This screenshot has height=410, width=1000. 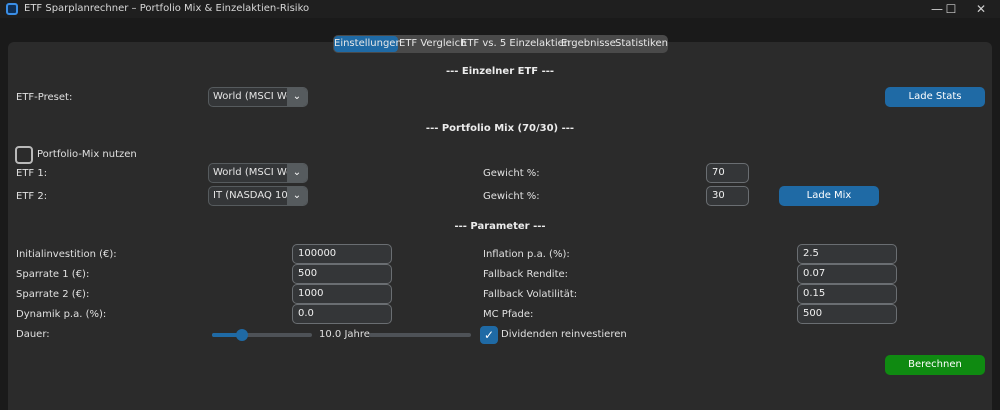 I want to click on calculate-button: Berechnen, so click(x=935, y=365).